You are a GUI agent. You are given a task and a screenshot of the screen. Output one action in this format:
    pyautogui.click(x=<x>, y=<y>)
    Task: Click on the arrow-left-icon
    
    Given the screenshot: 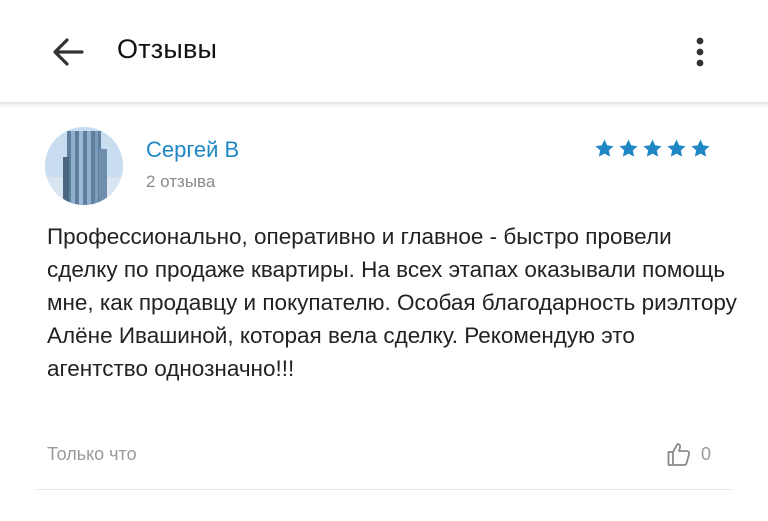 What is the action you would take?
    pyautogui.click(x=68, y=52)
    